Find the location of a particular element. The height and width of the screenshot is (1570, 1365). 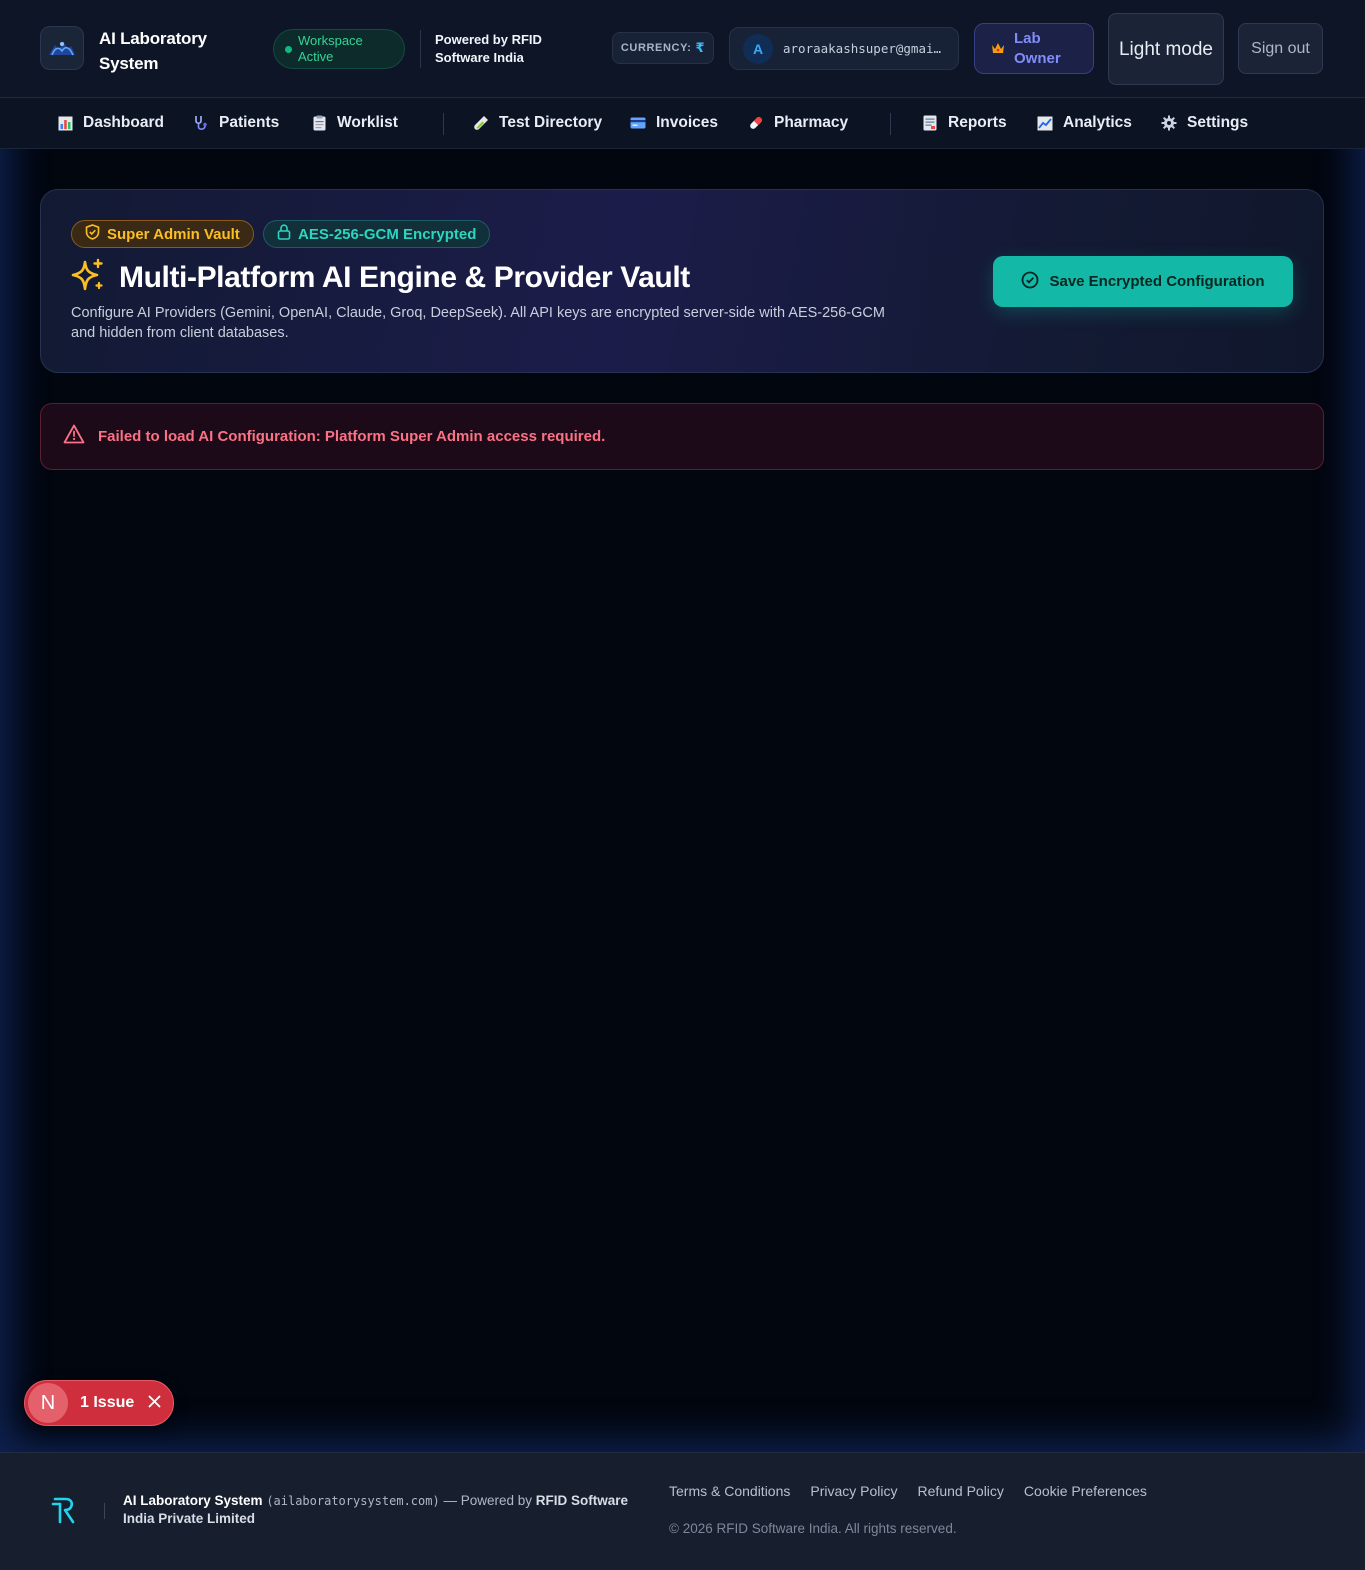

super-admin-badge: Super Admin Vault is located at coordinates (162, 234).